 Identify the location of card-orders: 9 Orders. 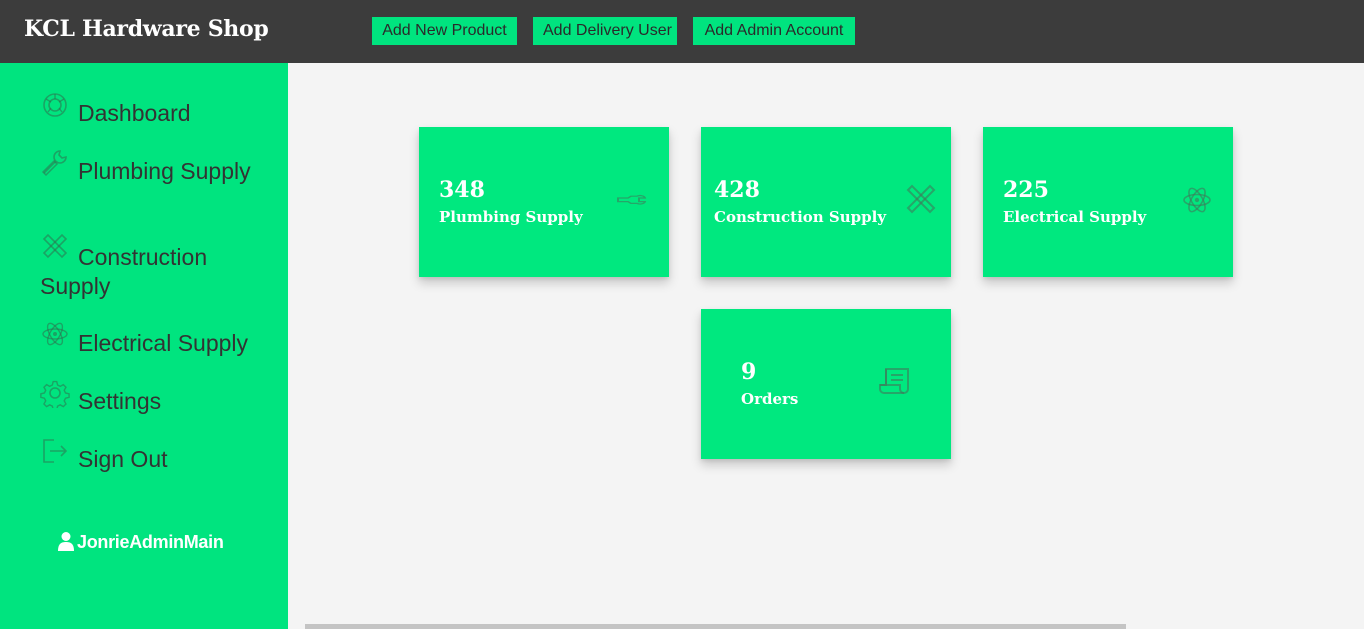
(826, 384).